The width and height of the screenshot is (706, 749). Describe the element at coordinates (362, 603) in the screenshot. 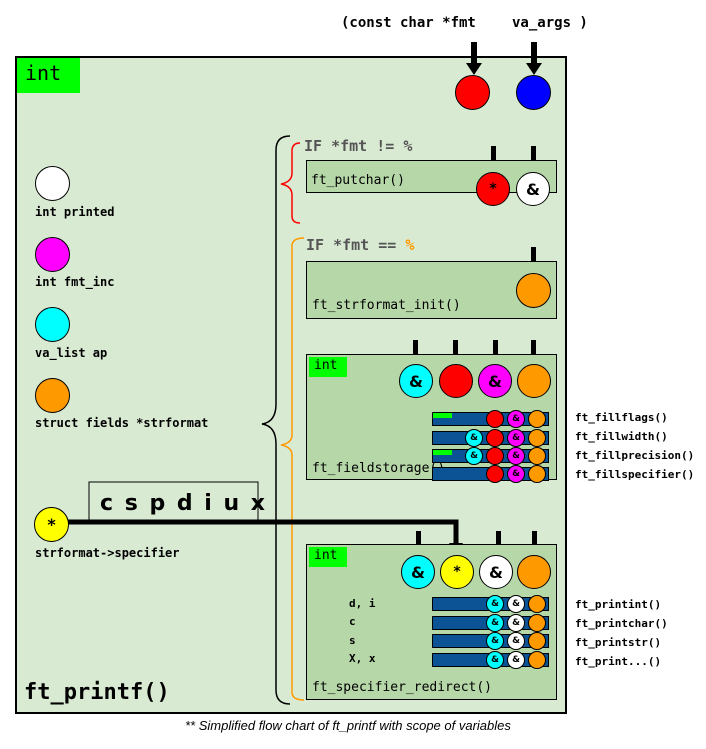

I see `route-di: d, i` at that location.